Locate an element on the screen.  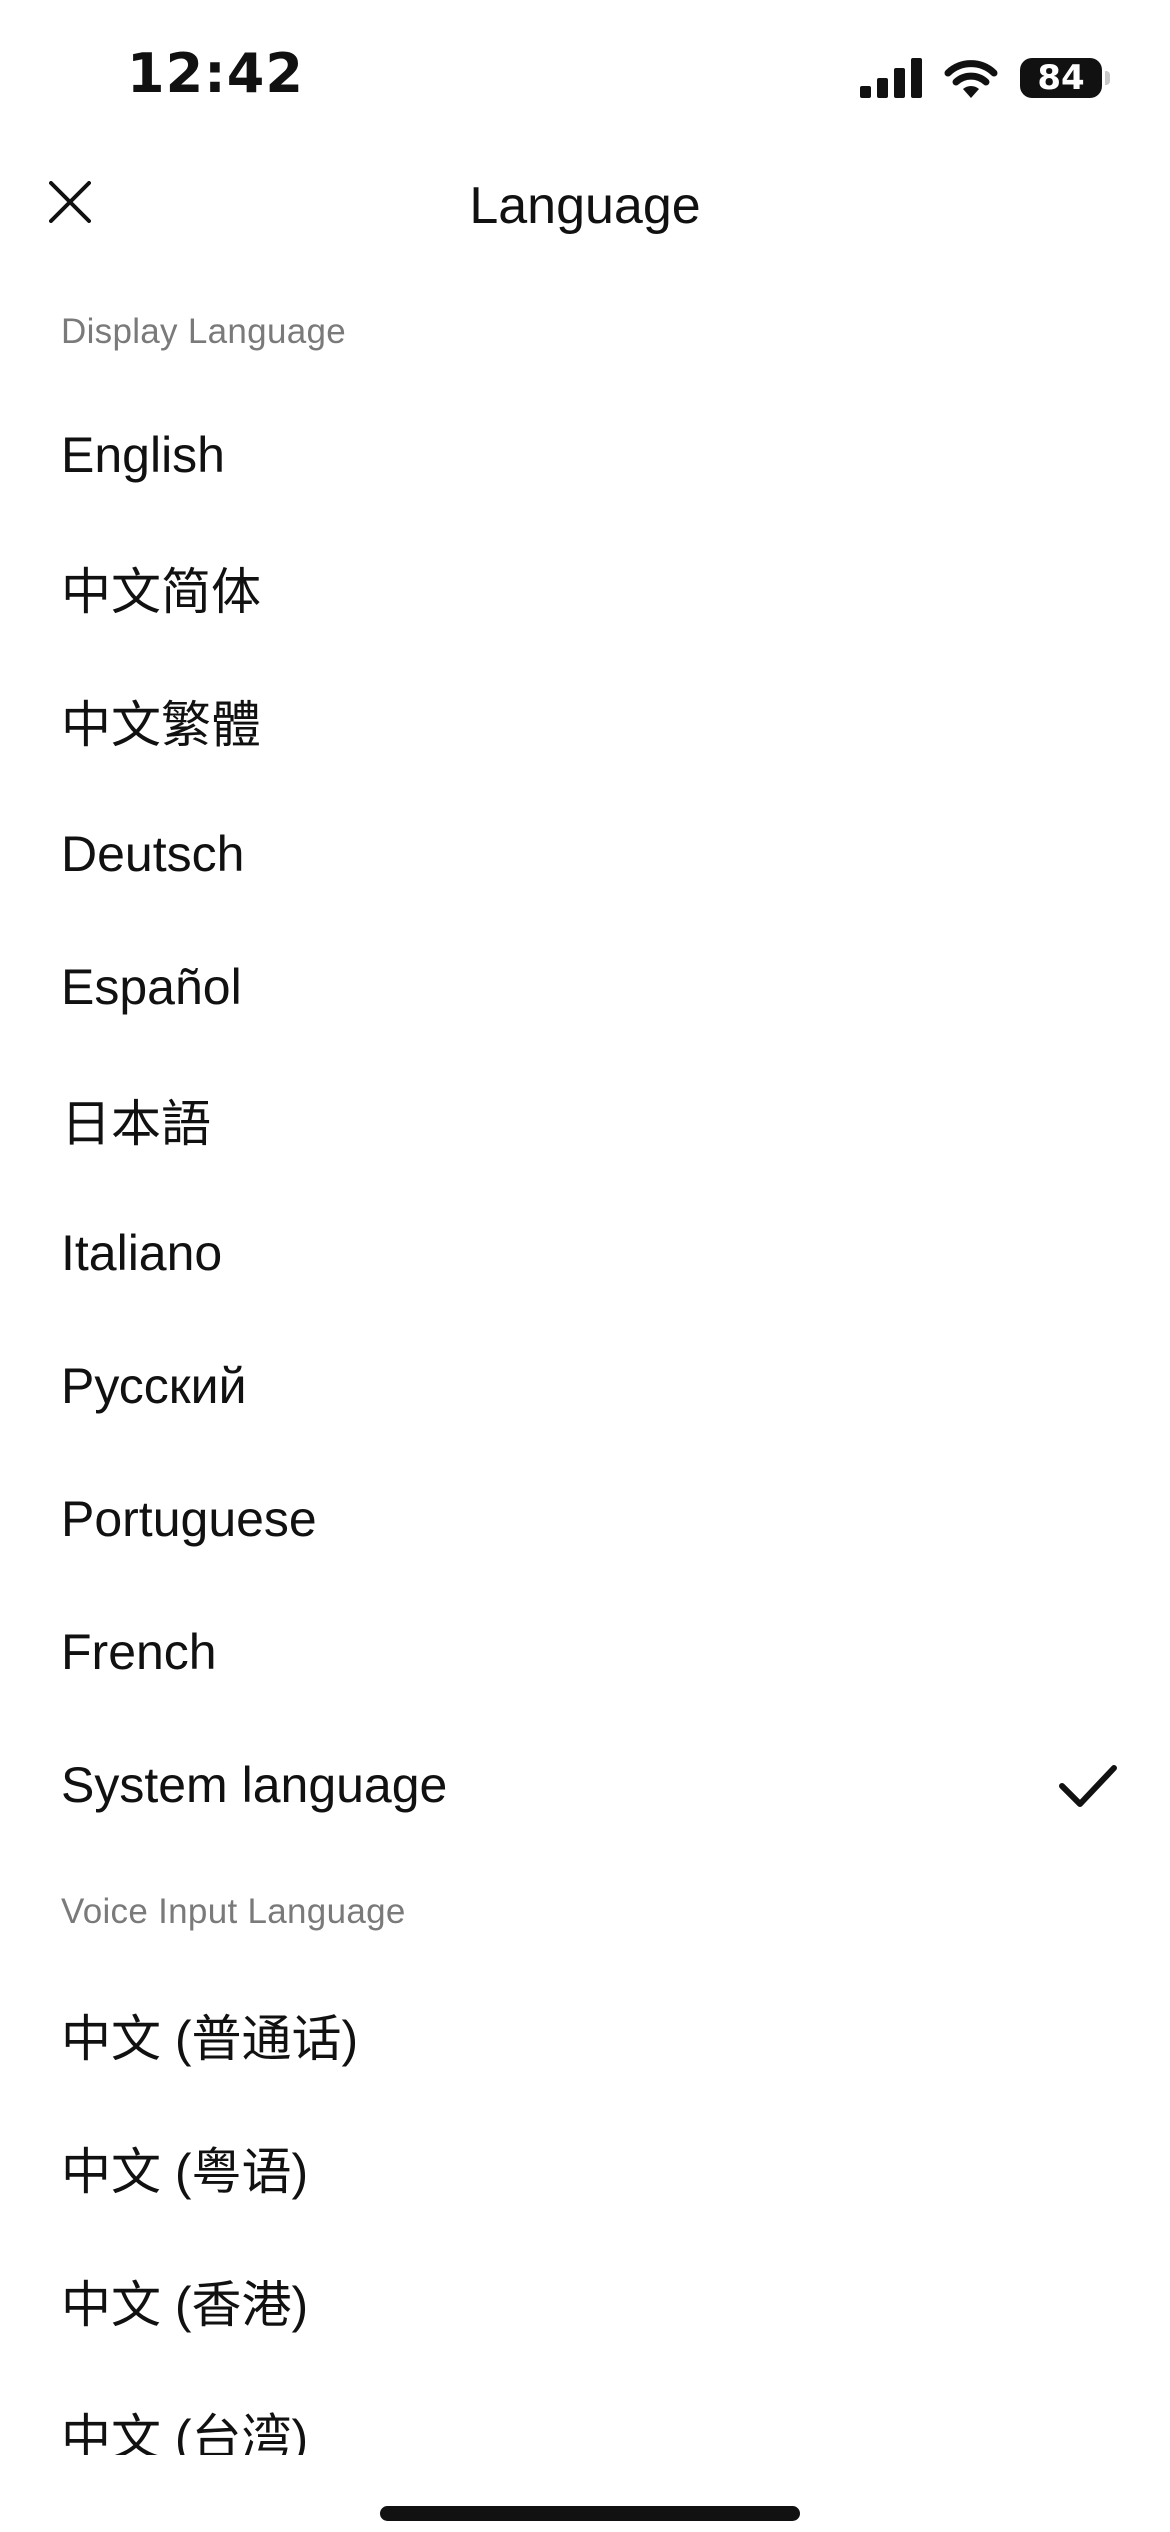
language-label: System language is located at coordinates (254, 1784).